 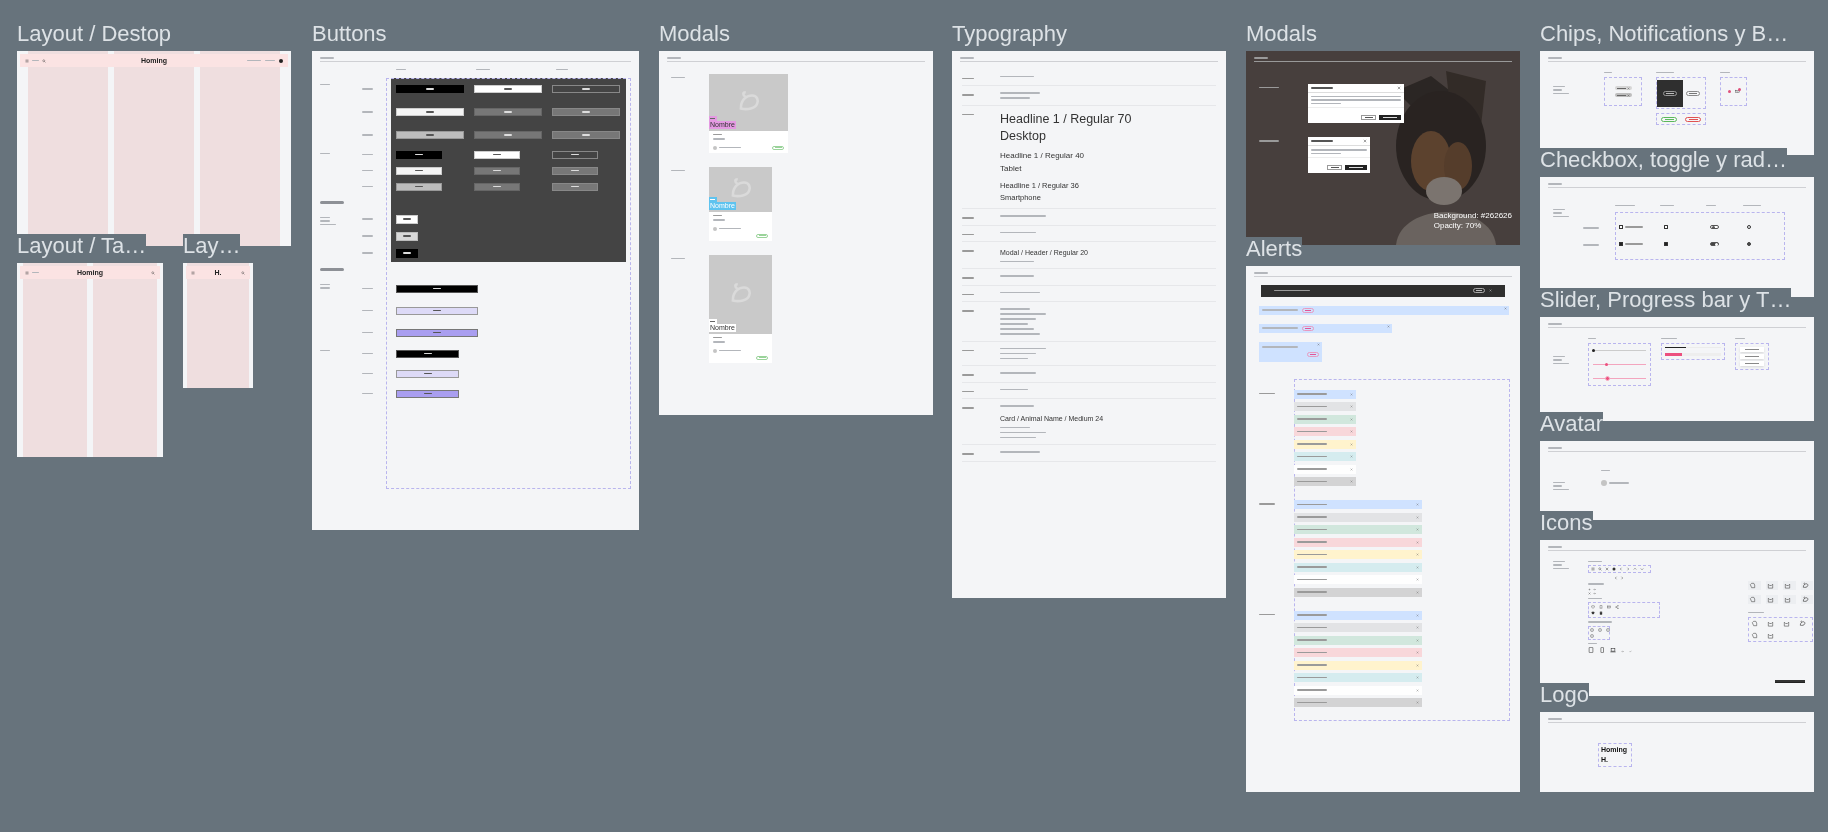 I want to click on sex-tag, so click(x=713, y=118).